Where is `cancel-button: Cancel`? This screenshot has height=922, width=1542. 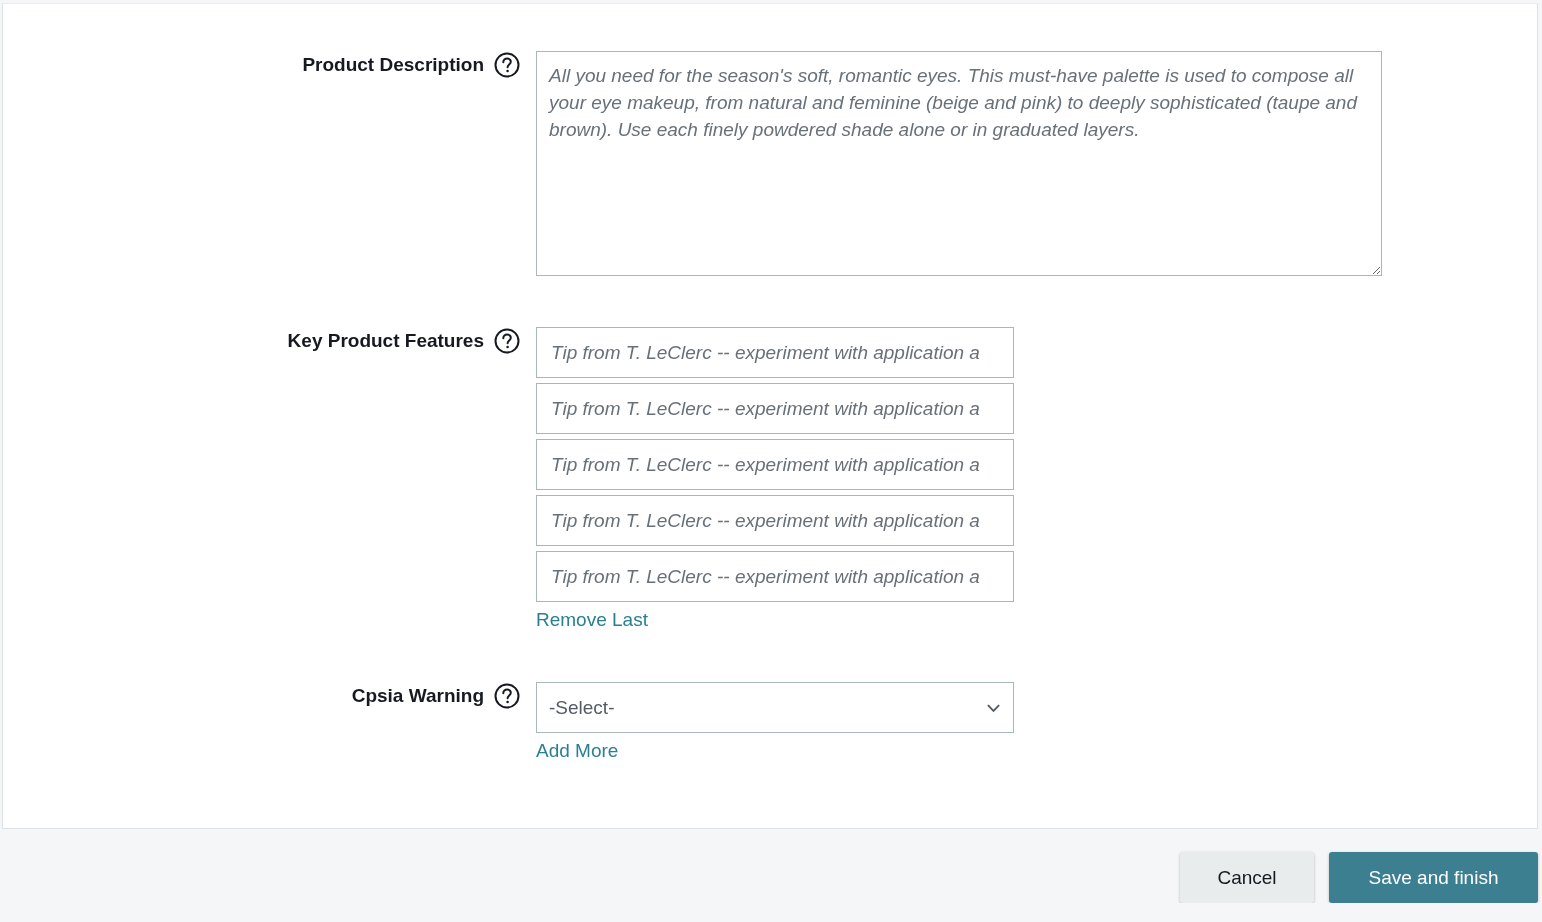
cancel-button: Cancel is located at coordinates (1247, 877).